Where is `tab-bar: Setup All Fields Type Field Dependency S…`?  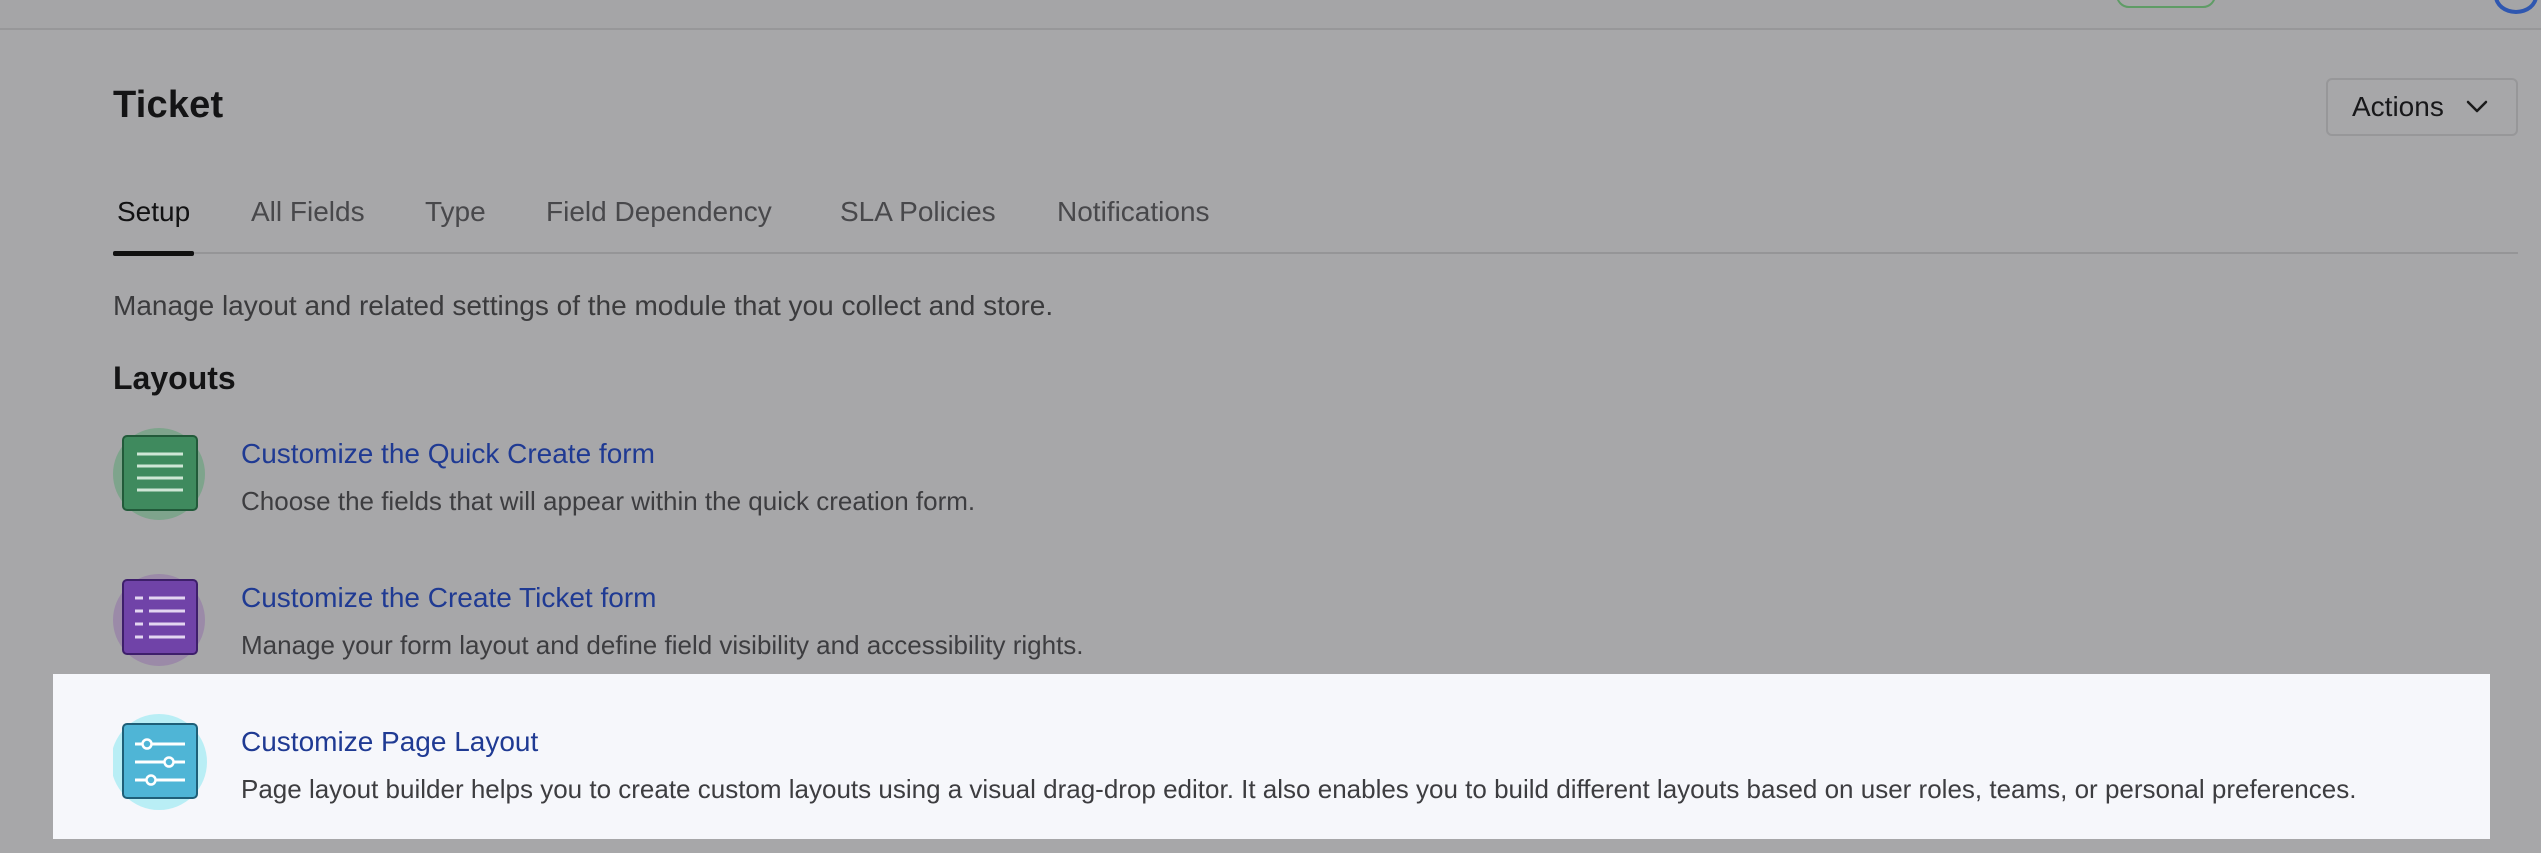 tab-bar: Setup All Fields Type Field Dependency S… is located at coordinates (1315, 226).